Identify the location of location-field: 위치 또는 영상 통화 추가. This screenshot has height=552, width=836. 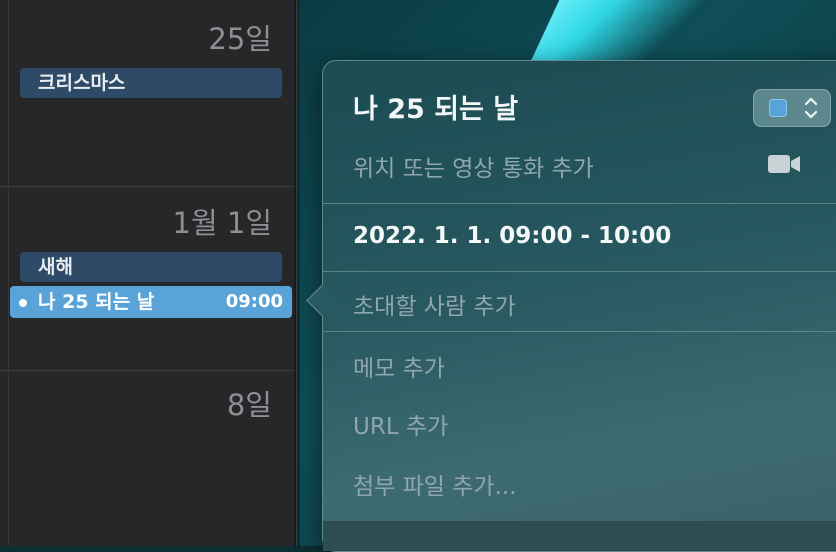
(473, 166).